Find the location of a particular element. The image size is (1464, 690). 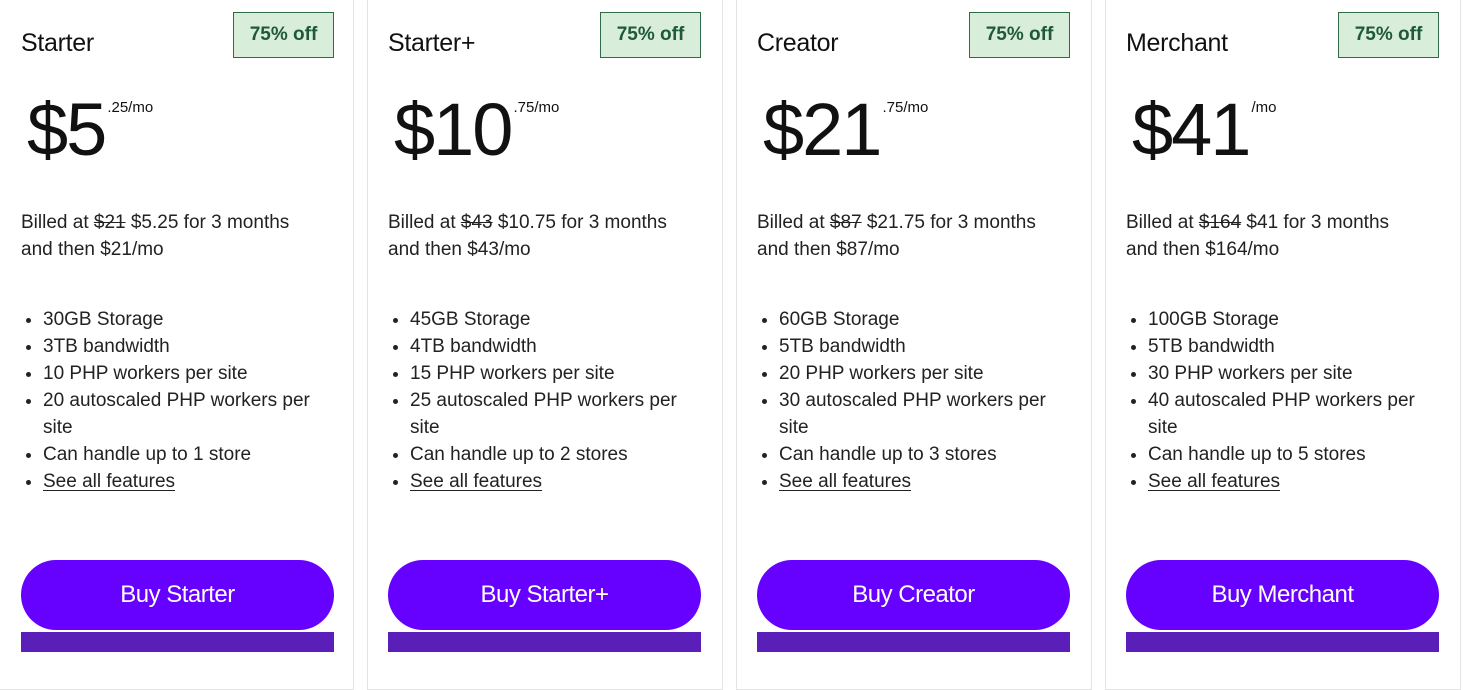

feature-item: Can handle up to 5 stores is located at coordinates (1293, 454).